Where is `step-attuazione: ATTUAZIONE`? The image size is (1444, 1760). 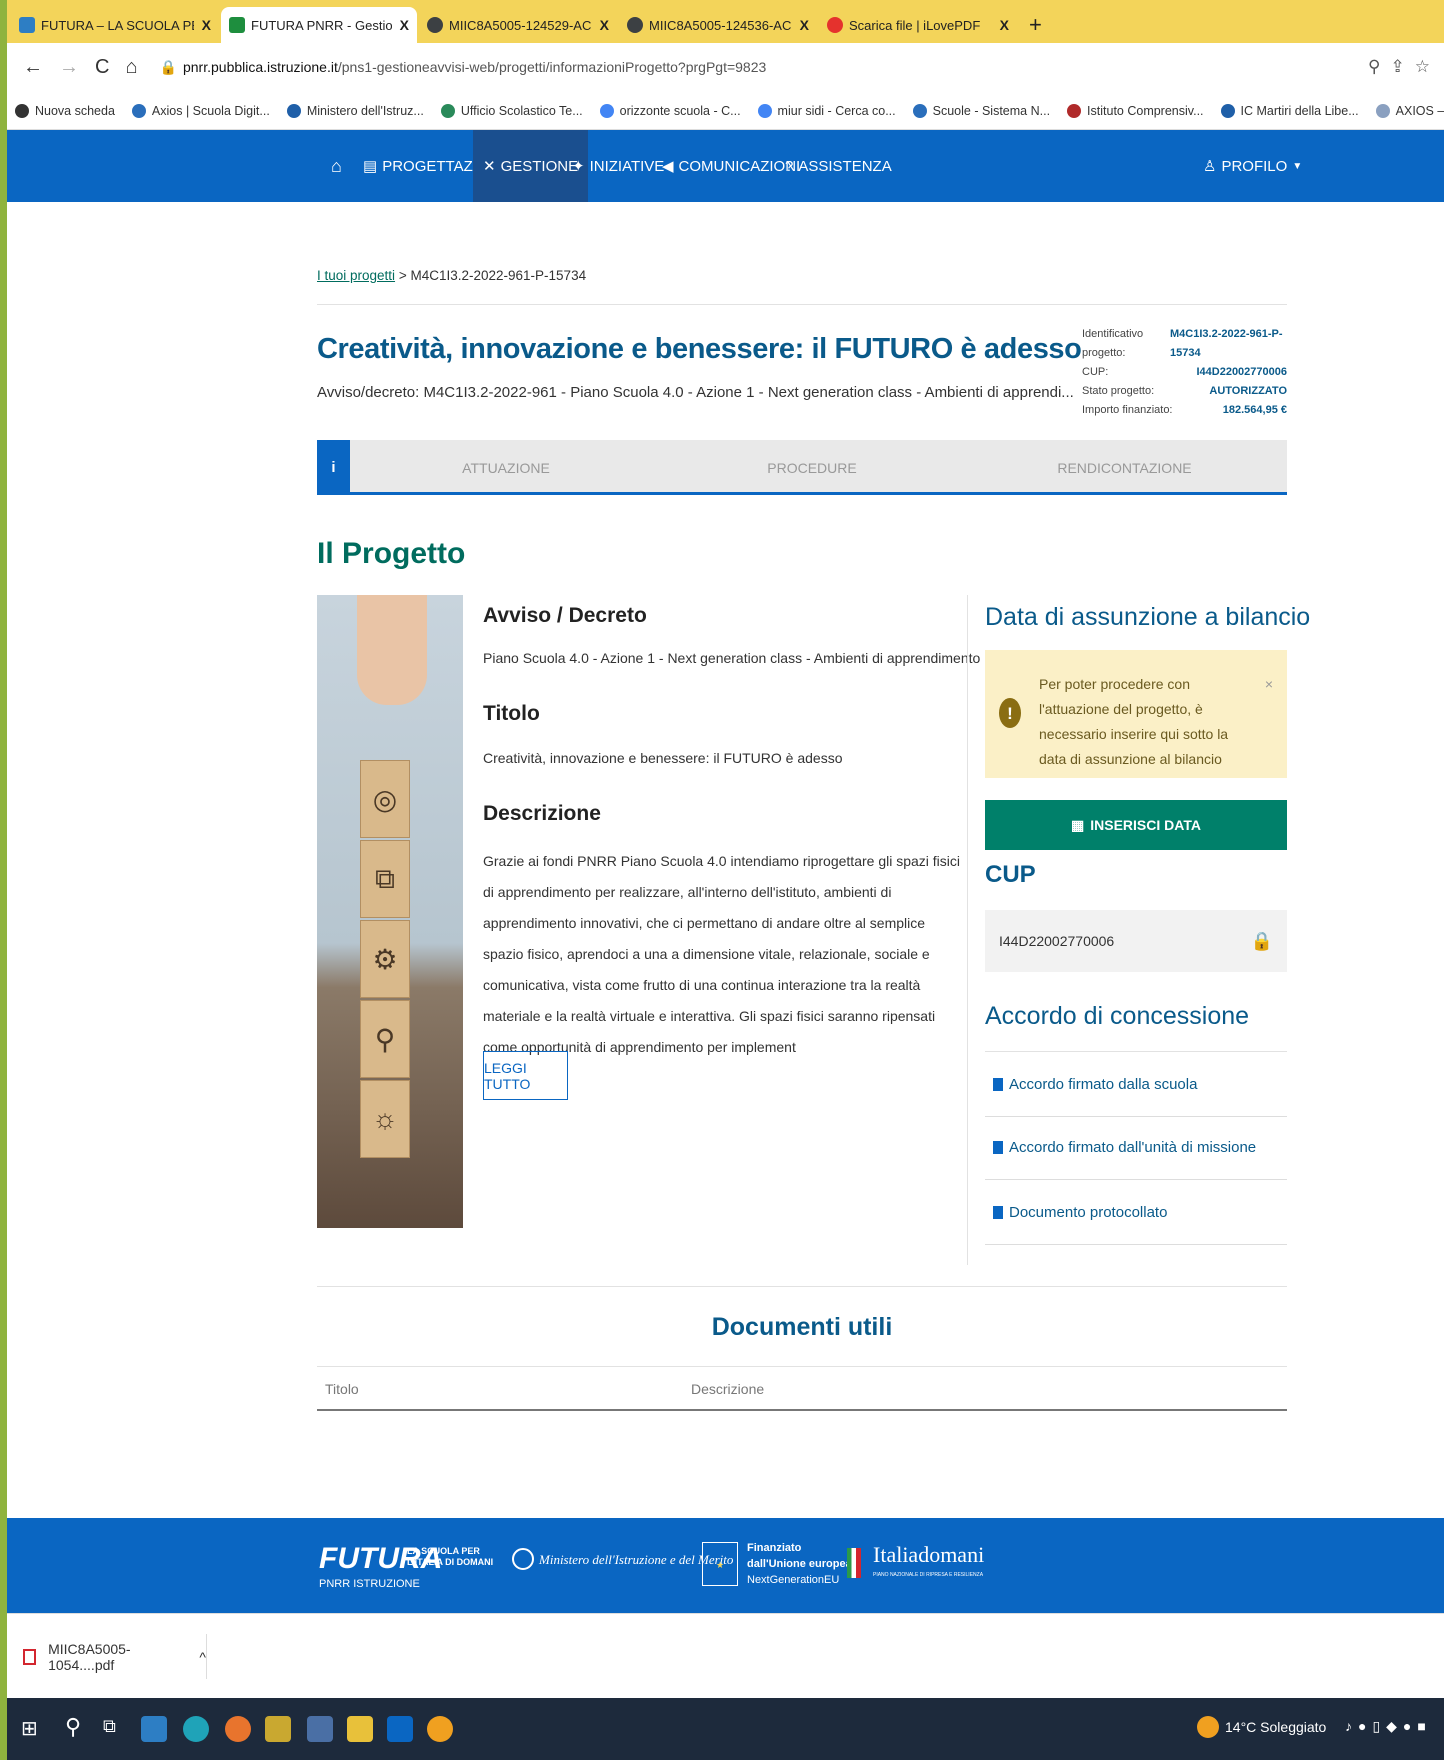 step-attuazione: ATTUAZIONE is located at coordinates (506, 467).